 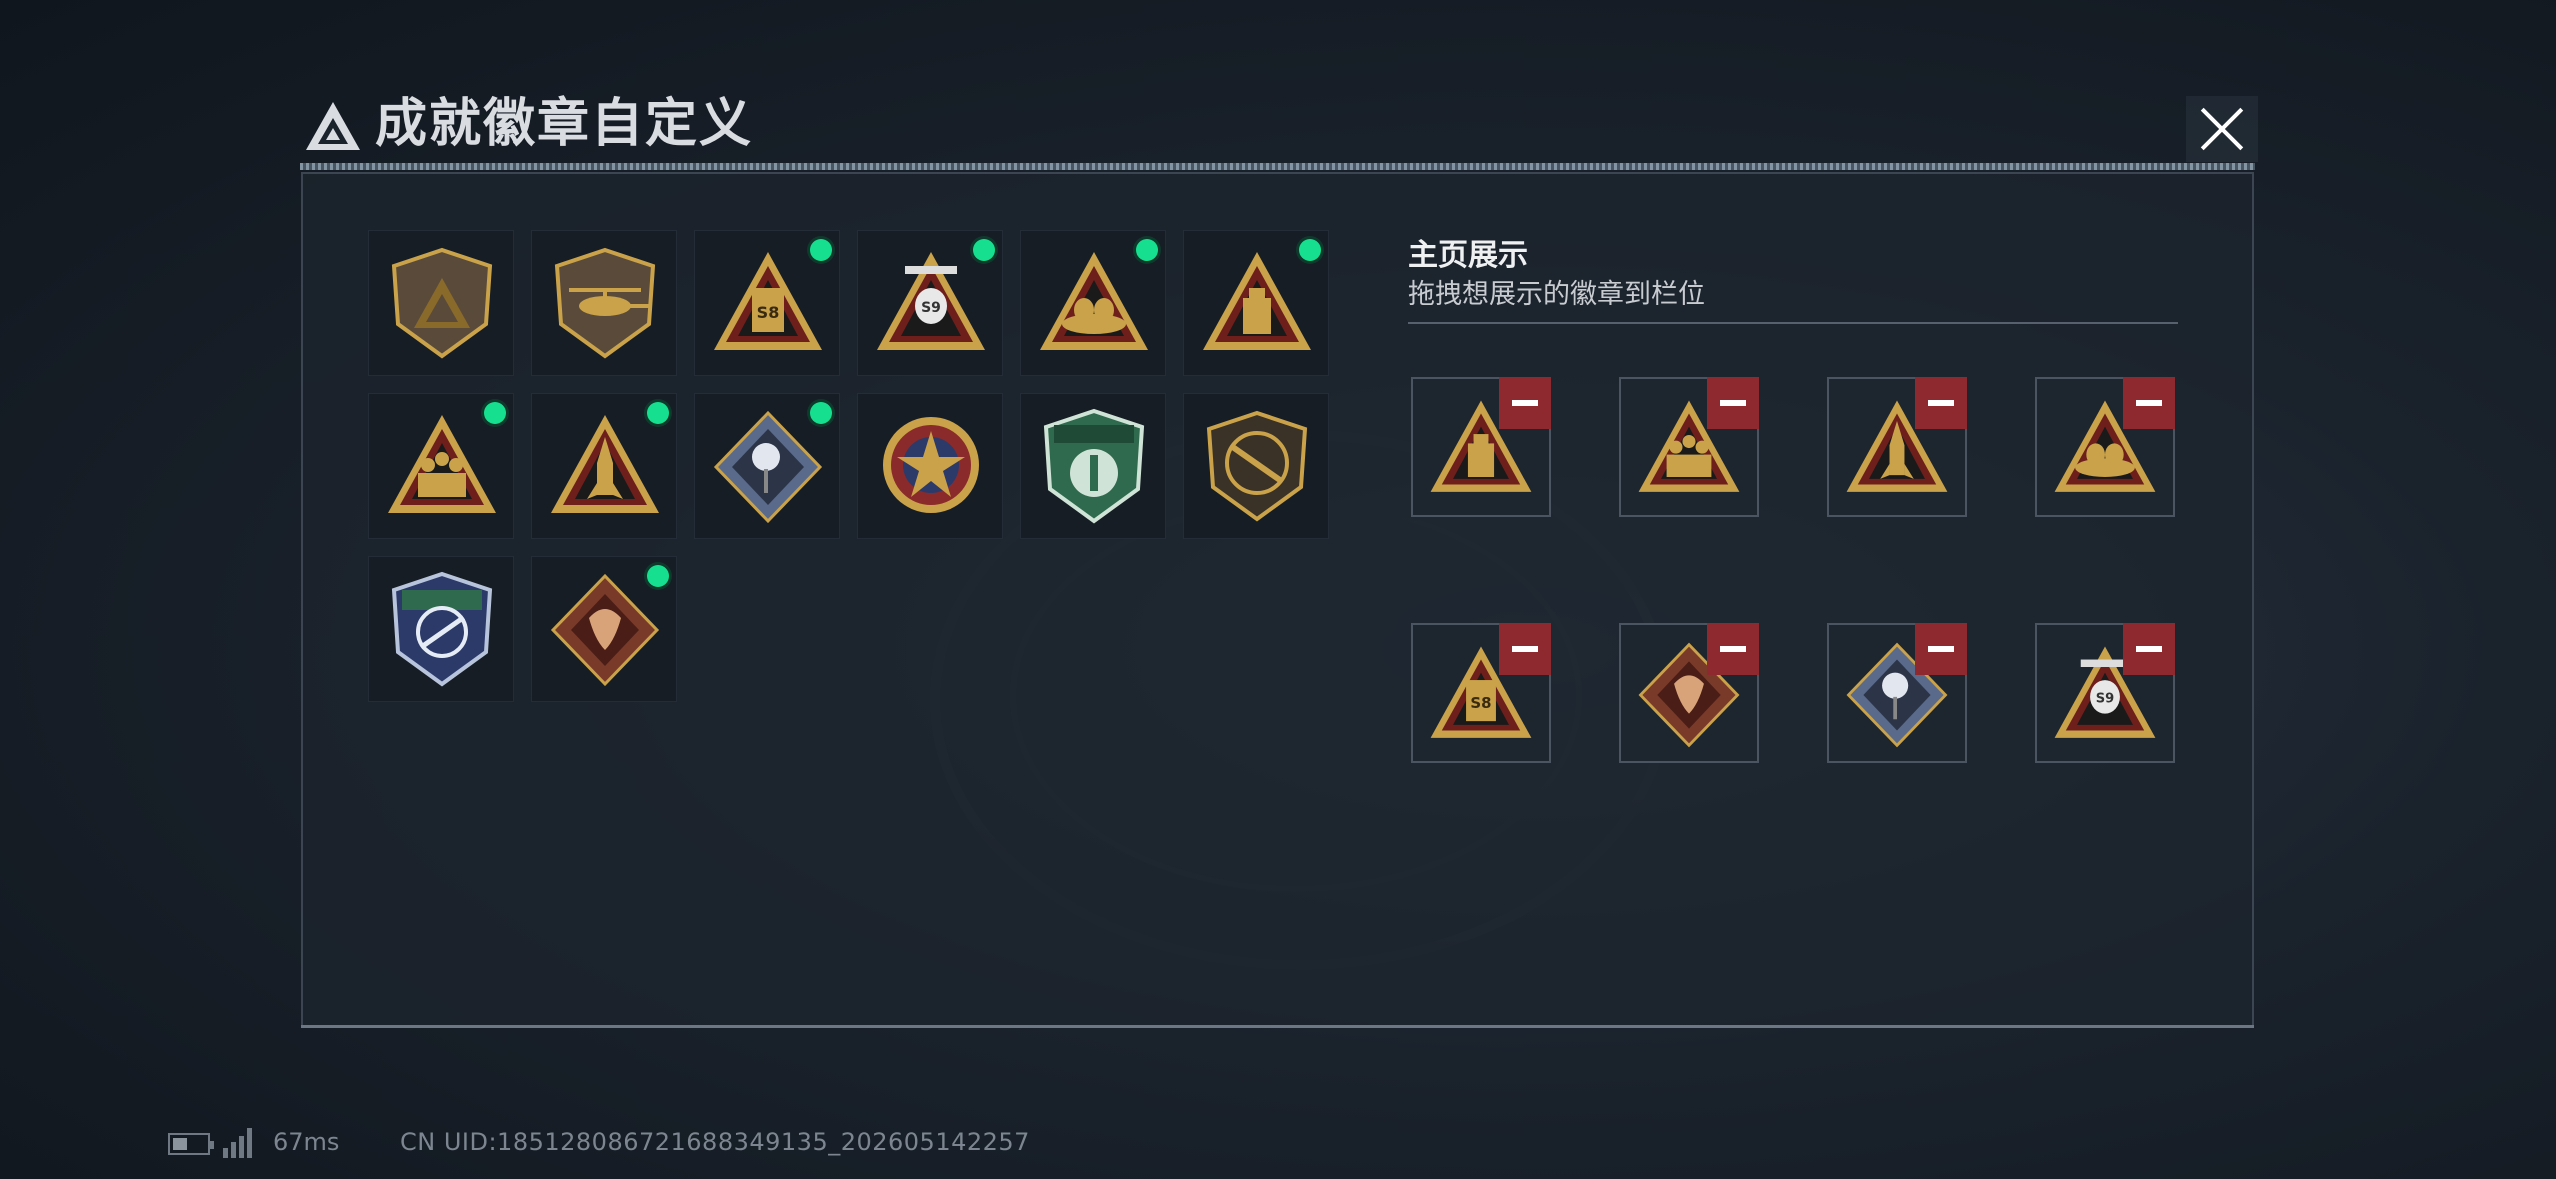 I want to click on nest-eggs-triangle-badge-icon, so click(x=1094, y=301).